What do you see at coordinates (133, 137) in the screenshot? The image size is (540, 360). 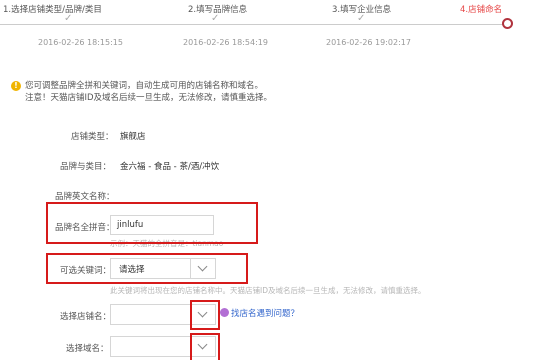 I see `shop-type-value: 旗舰店` at bounding box center [133, 137].